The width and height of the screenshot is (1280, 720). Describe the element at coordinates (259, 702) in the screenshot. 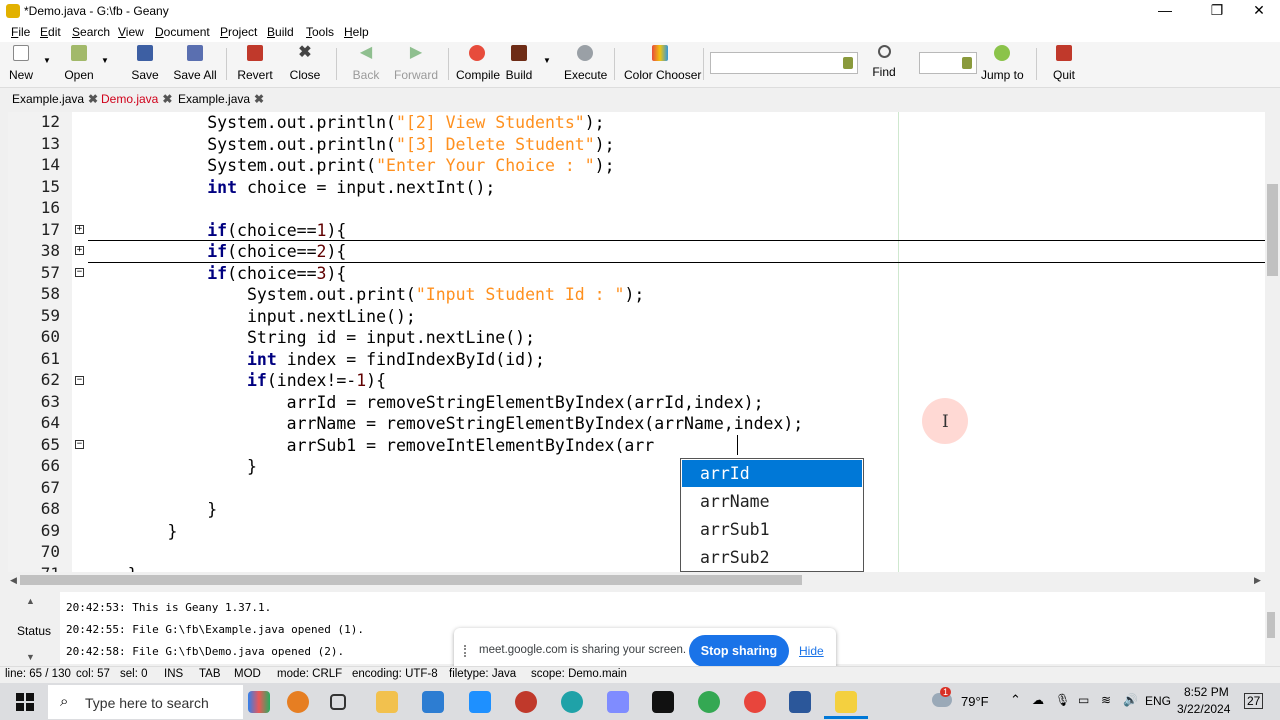

I see `widgets-app-icon` at that location.